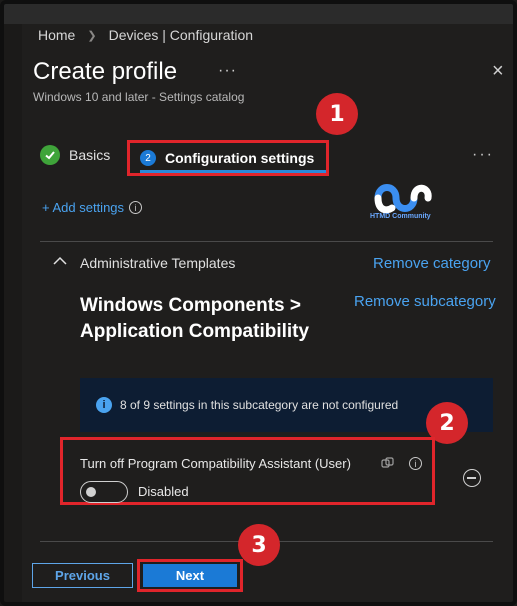 The width and height of the screenshot is (517, 606). I want to click on step-basics: Basics, so click(75, 155).